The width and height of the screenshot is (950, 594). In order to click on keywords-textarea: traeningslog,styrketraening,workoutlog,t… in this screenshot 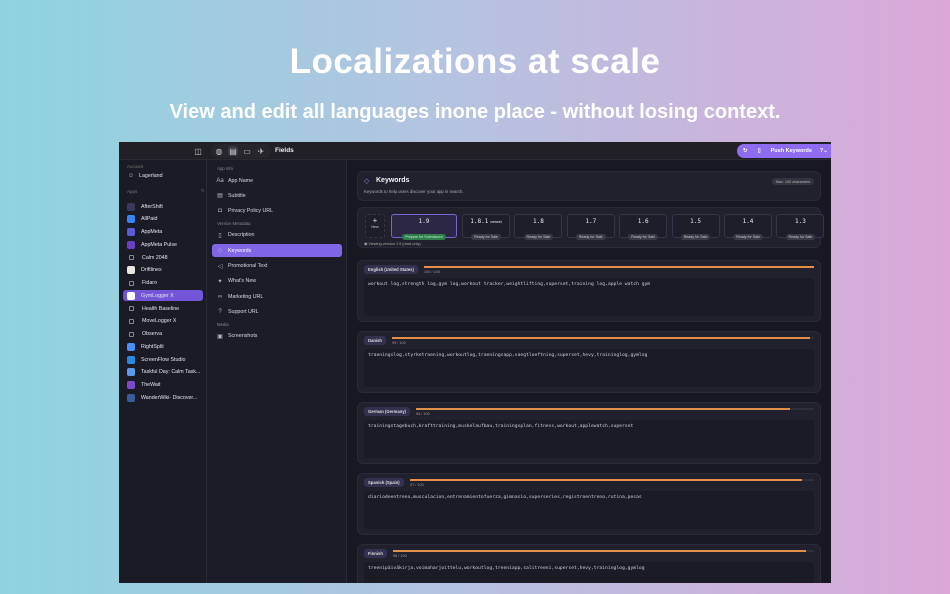, I will do `click(589, 368)`.